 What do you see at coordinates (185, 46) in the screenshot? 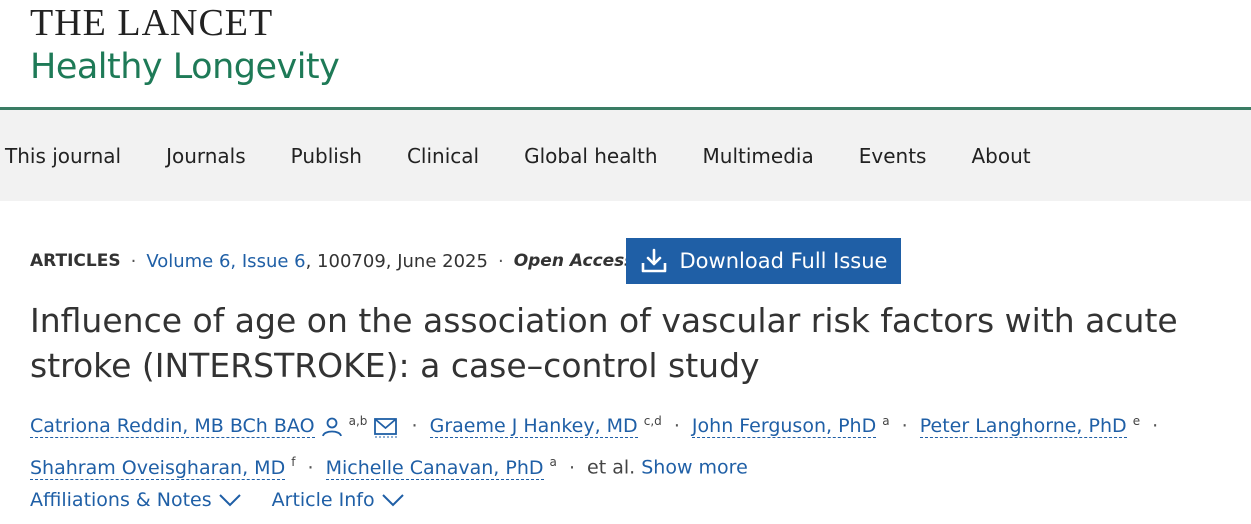
I see `journal-logo: THE LANCET Healthy Longevity` at bounding box center [185, 46].